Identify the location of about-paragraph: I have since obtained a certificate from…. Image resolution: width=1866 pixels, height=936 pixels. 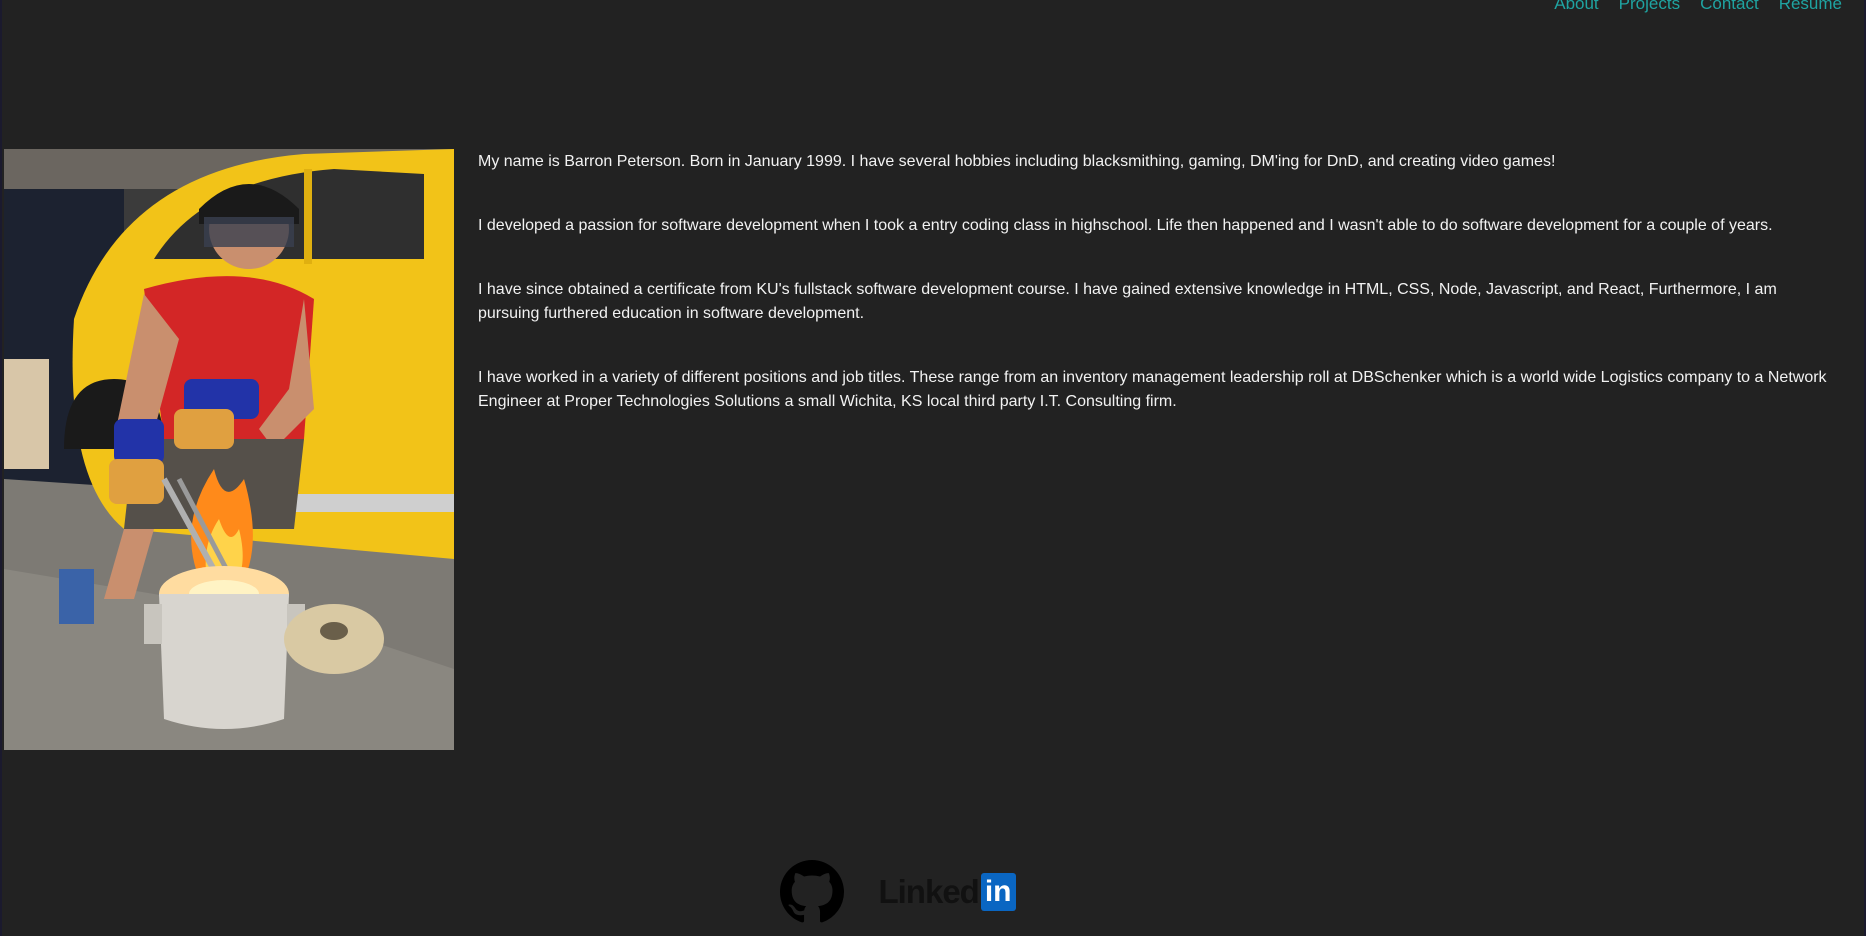
(1127, 301).